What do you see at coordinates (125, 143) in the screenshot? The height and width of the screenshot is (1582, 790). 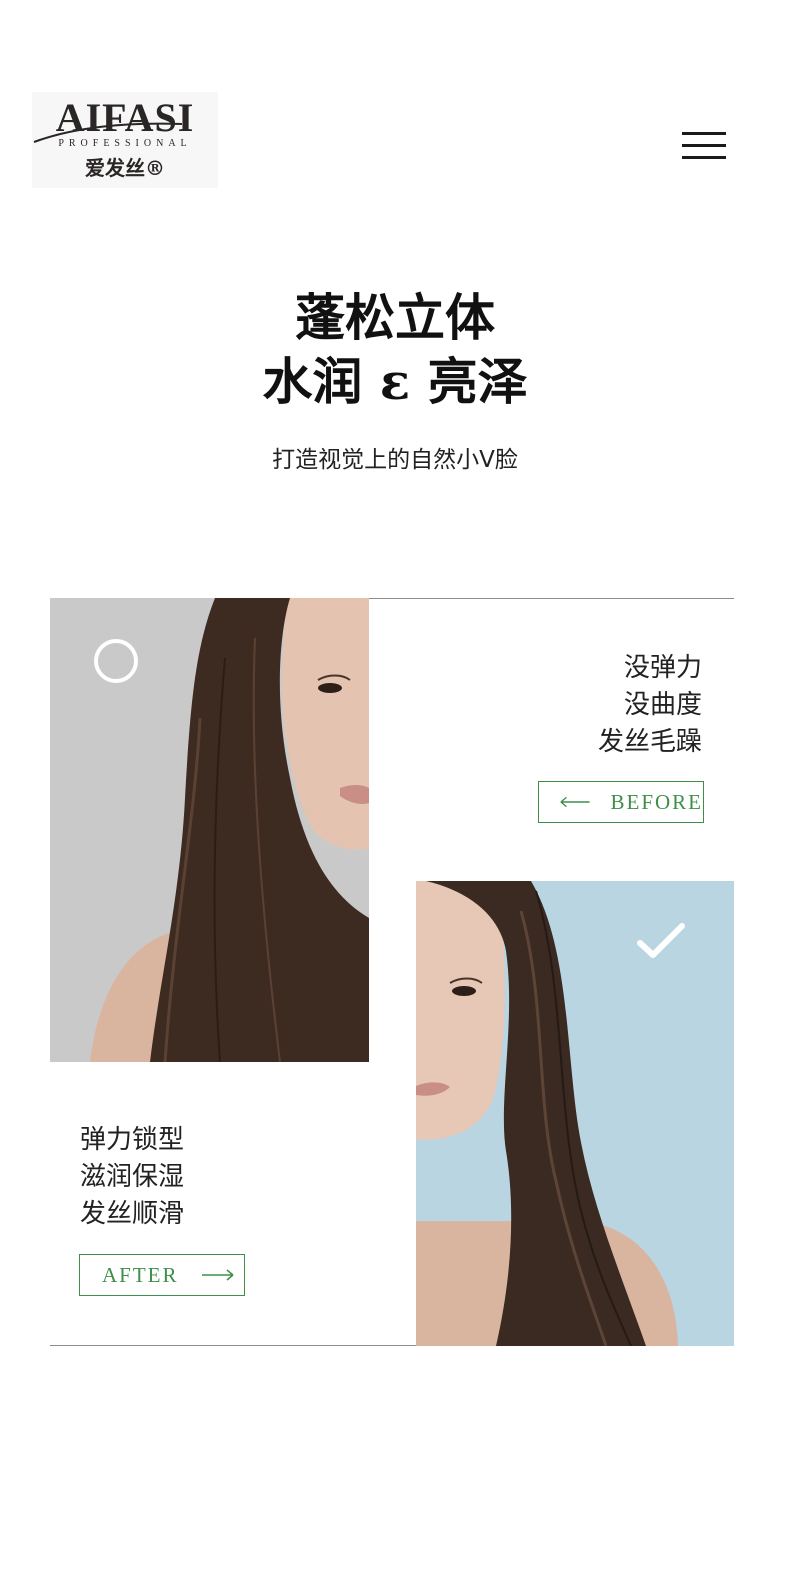 I see `logo-tagline: PROFESSIONAL` at bounding box center [125, 143].